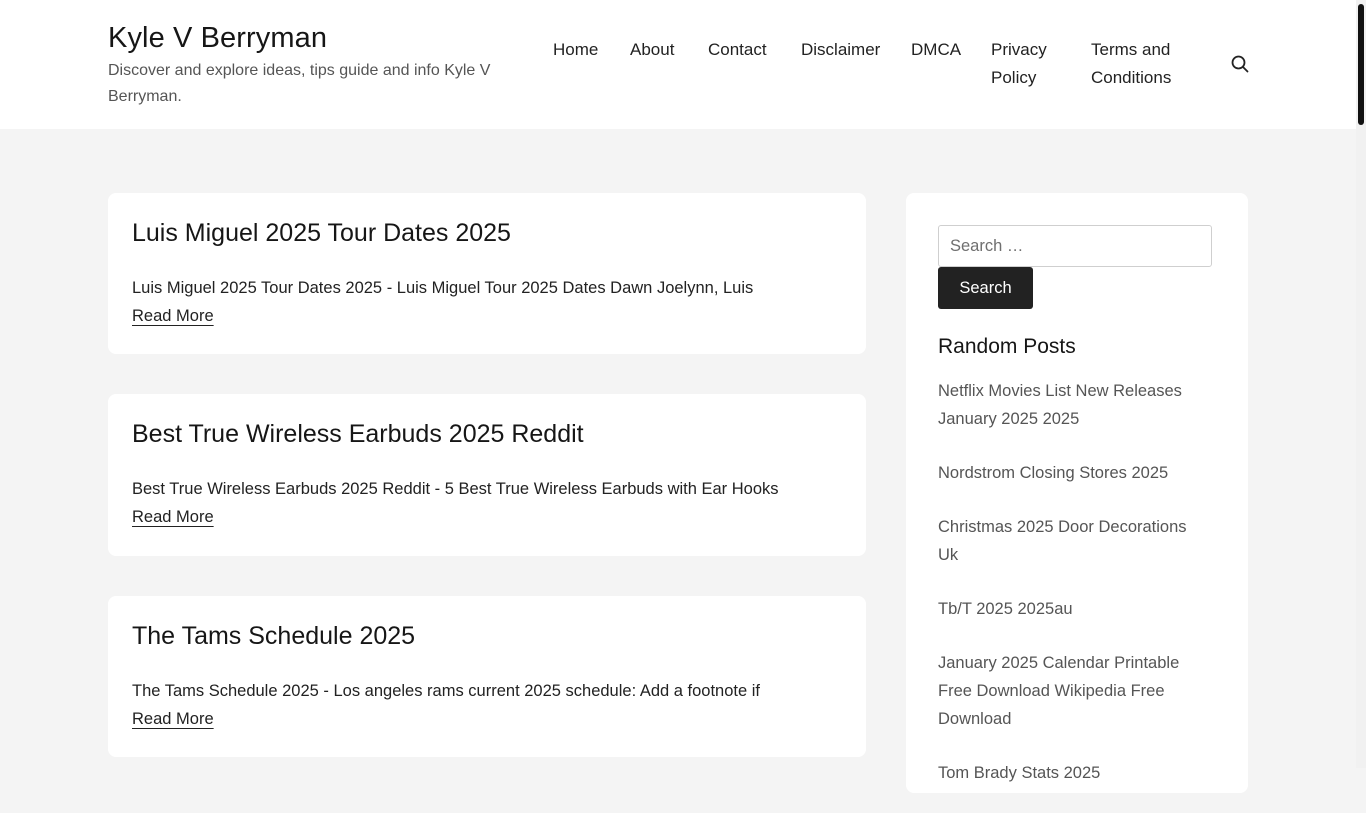  I want to click on nav-item-privacy-policy: Privacy Policy, so click(1031, 64).